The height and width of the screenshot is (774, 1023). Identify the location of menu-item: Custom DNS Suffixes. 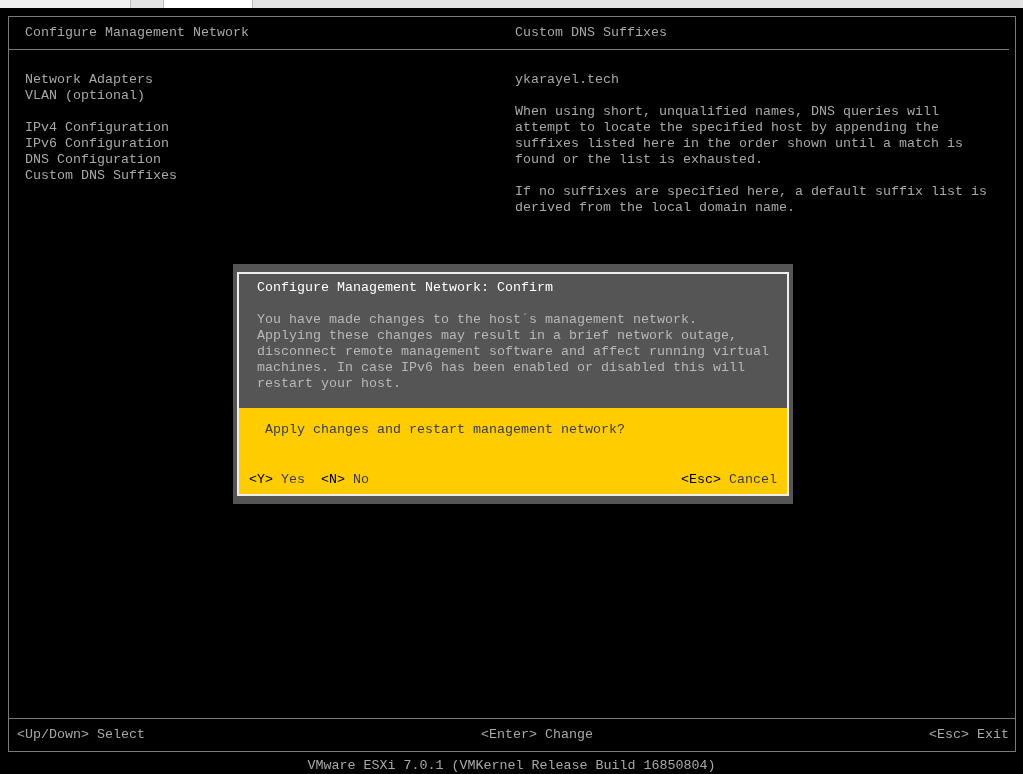
(101, 176).